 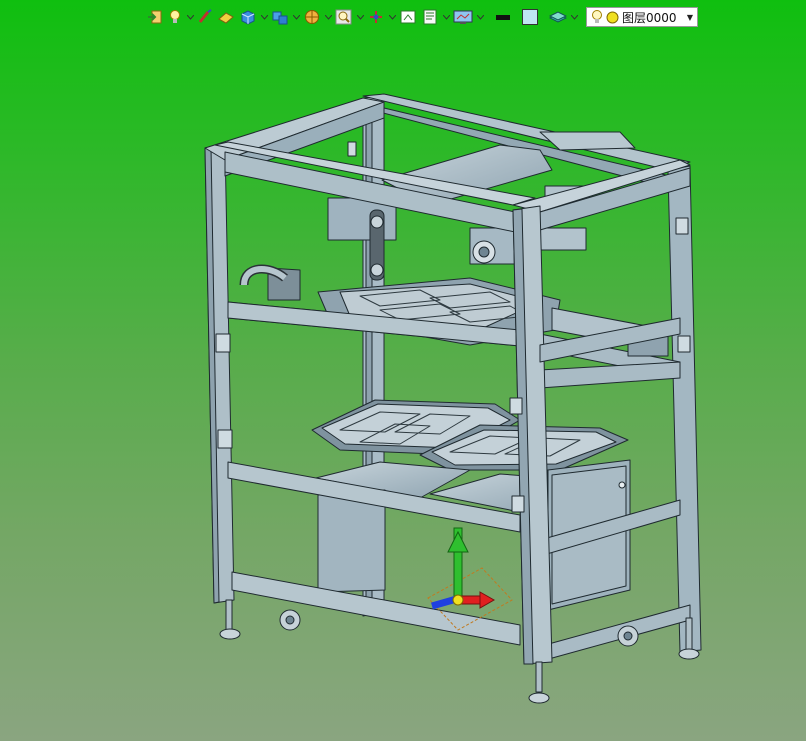 I want to click on line-color-button, so click(x=503, y=17).